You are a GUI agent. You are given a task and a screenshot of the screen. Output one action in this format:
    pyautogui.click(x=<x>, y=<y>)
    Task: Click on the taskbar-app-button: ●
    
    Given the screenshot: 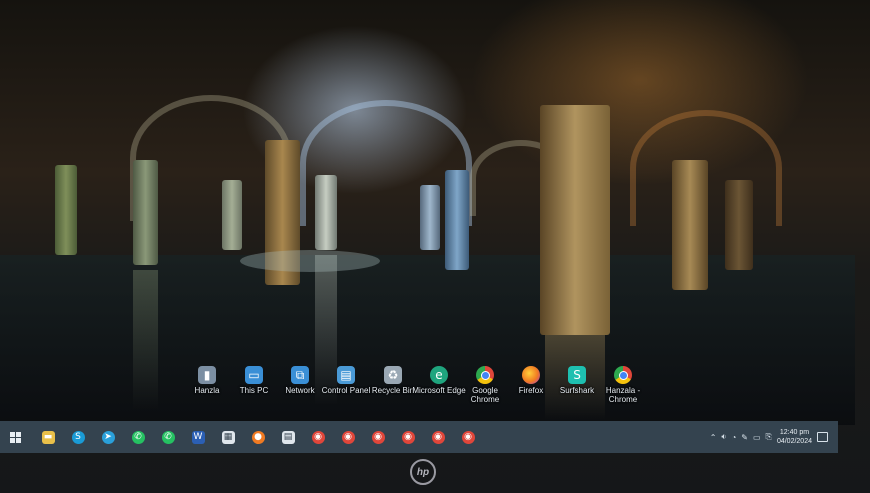 What is the action you would take?
    pyautogui.click(x=258, y=437)
    